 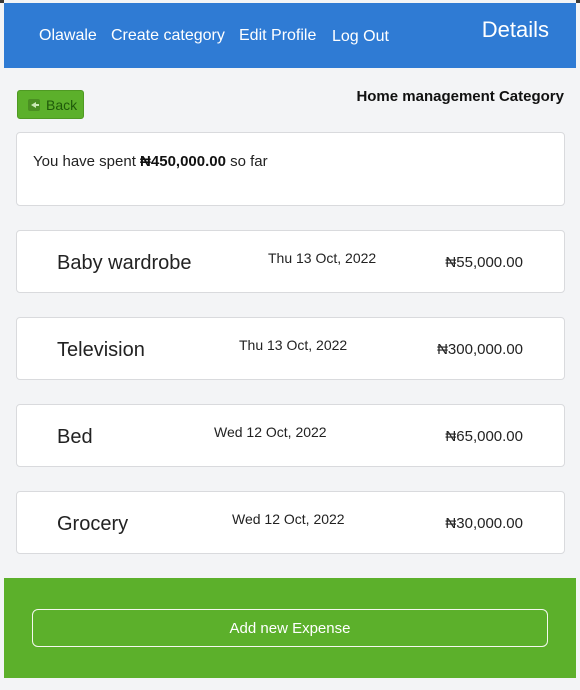 I want to click on summary-suffix: so far, so click(x=246, y=161).